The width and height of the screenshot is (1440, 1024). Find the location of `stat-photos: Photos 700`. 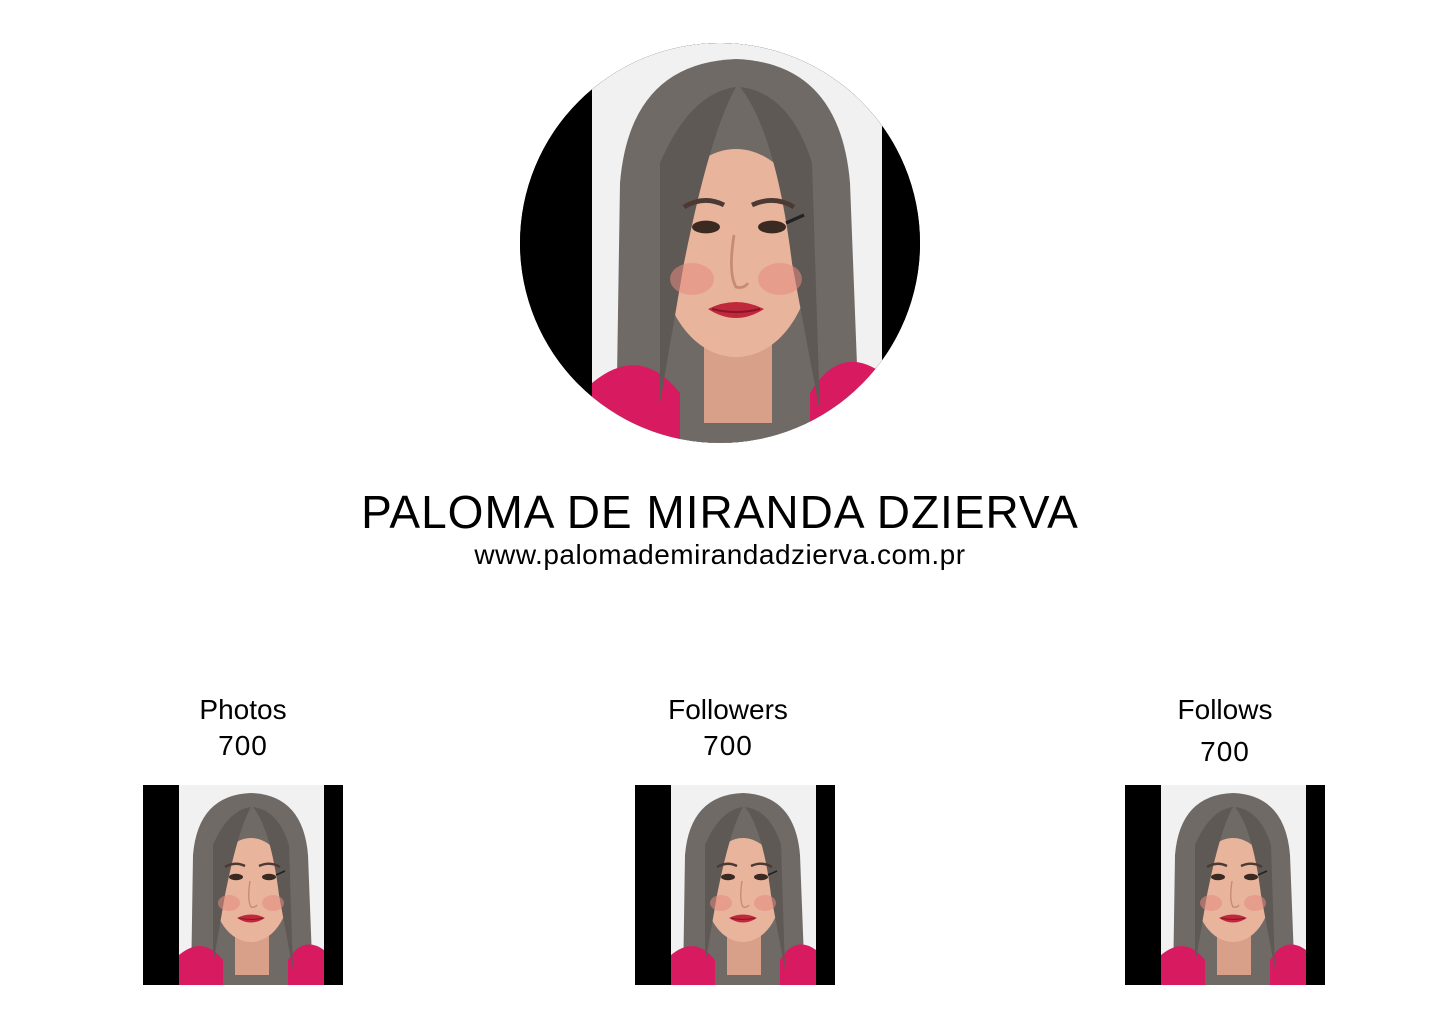

stat-photos: Photos 700 is located at coordinates (243, 728).